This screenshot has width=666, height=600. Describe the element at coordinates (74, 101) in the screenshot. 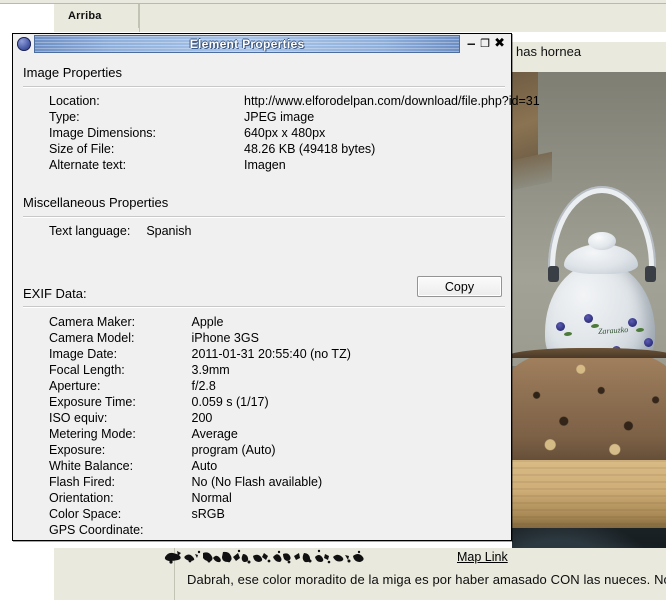

I see `row-label: Location:` at that location.